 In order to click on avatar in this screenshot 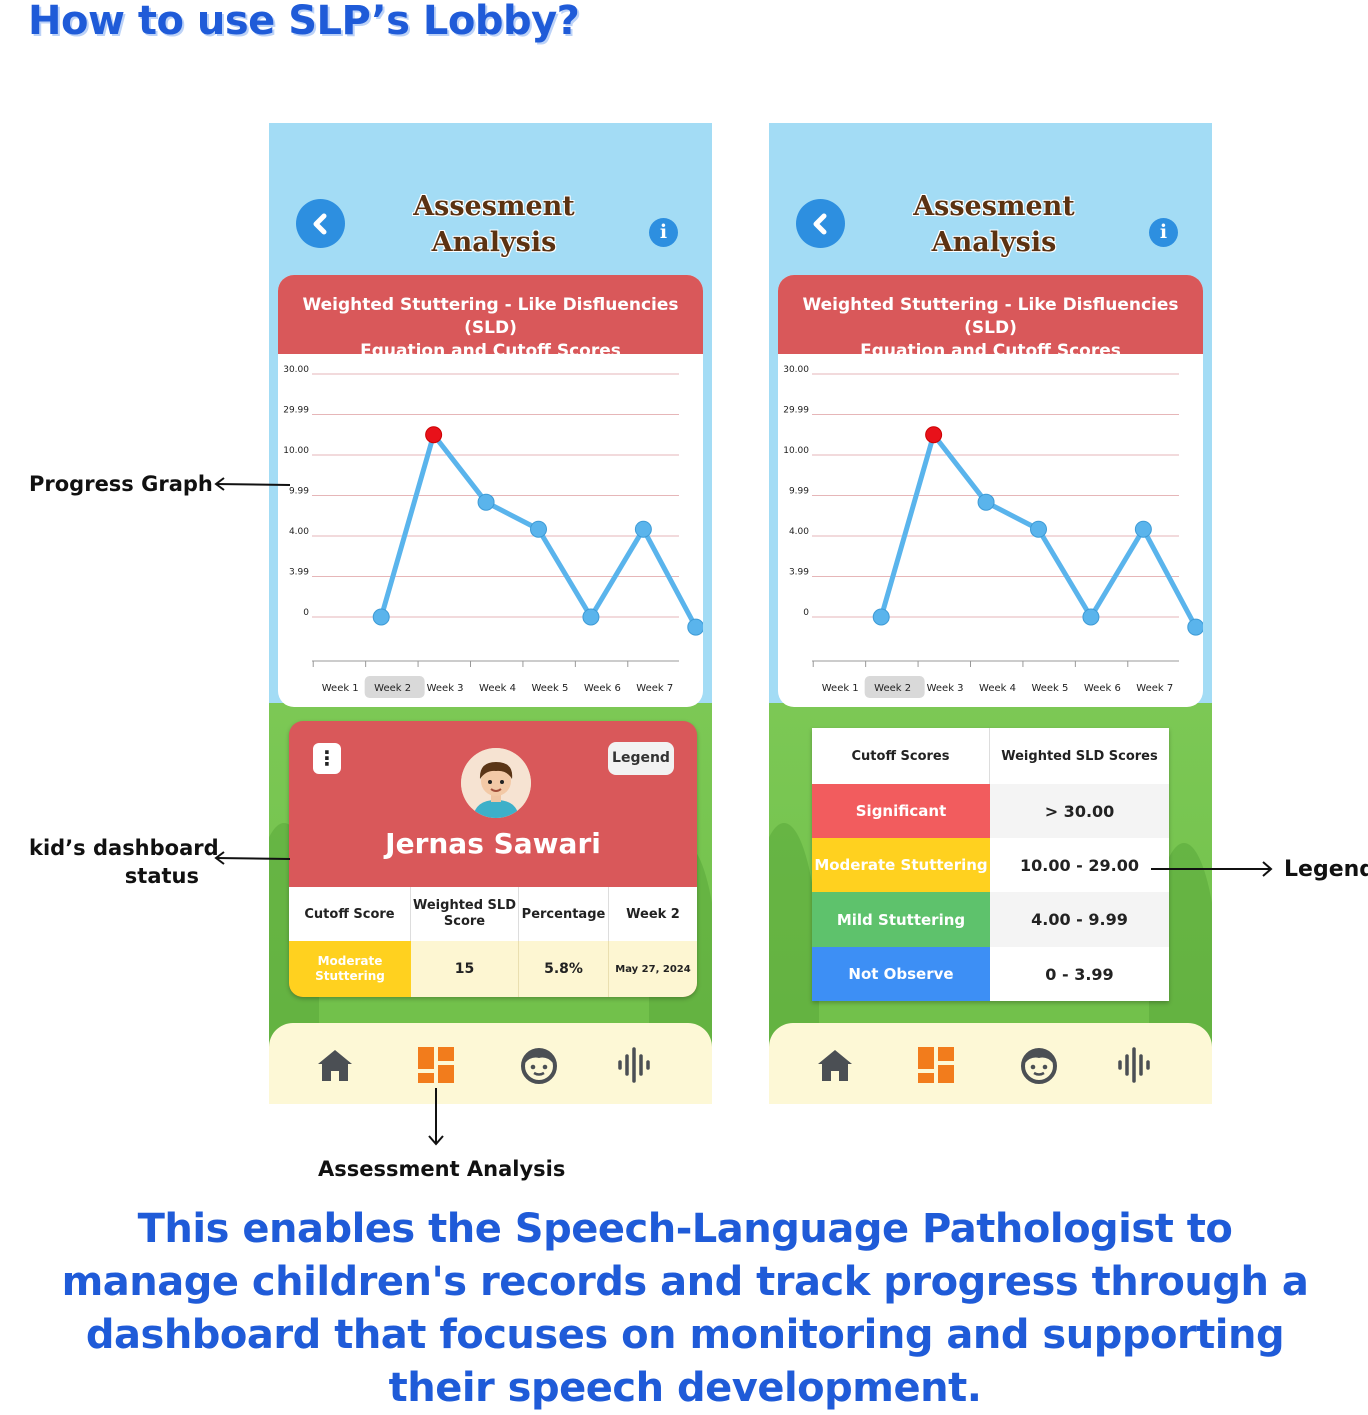, I will do `click(496, 783)`.